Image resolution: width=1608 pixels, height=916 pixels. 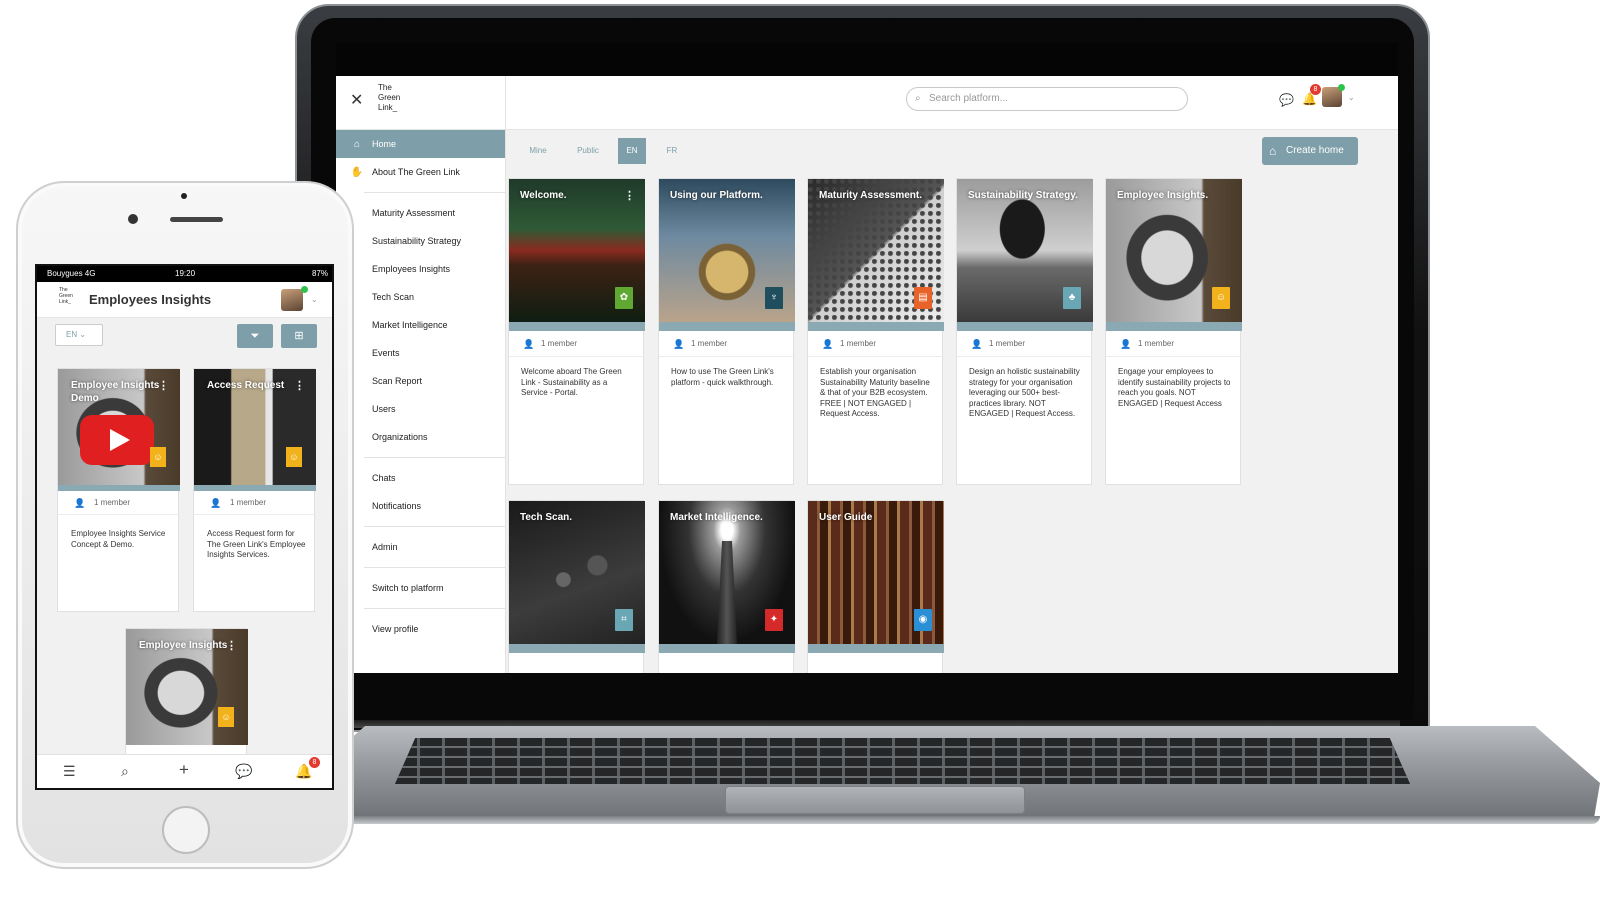 What do you see at coordinates (420, 478) in the screenshot?
I see `sidebar-item-chats: Chats` at bounding box center [420, 478].